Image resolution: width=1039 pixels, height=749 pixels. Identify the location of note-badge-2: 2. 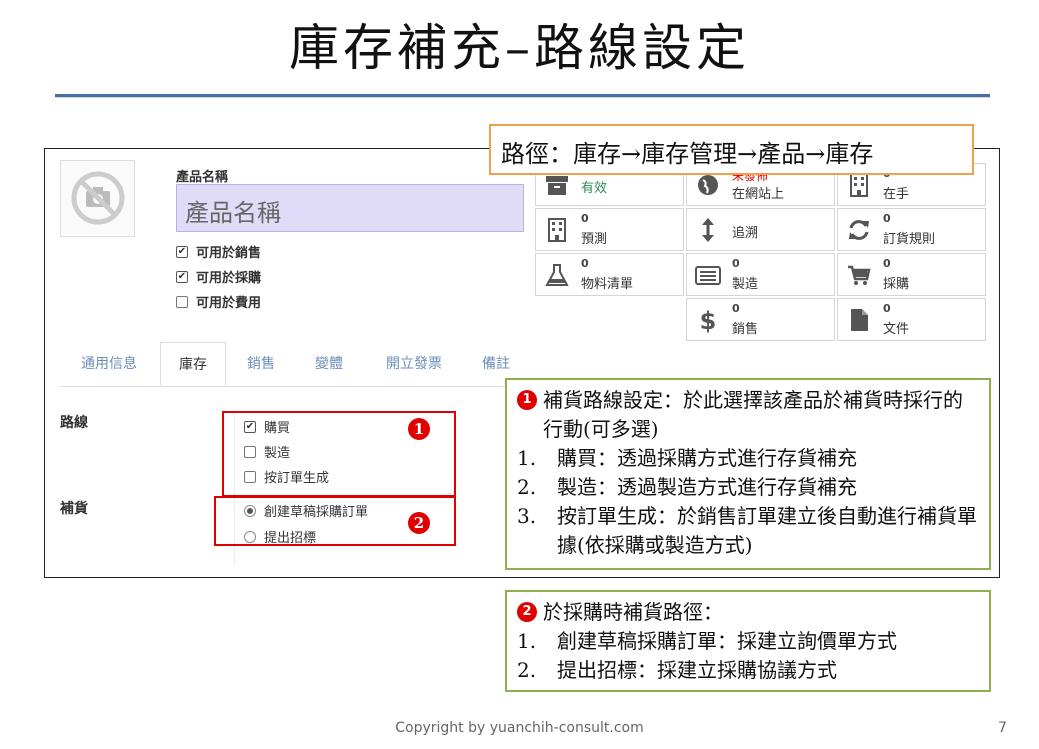
(527, 612).